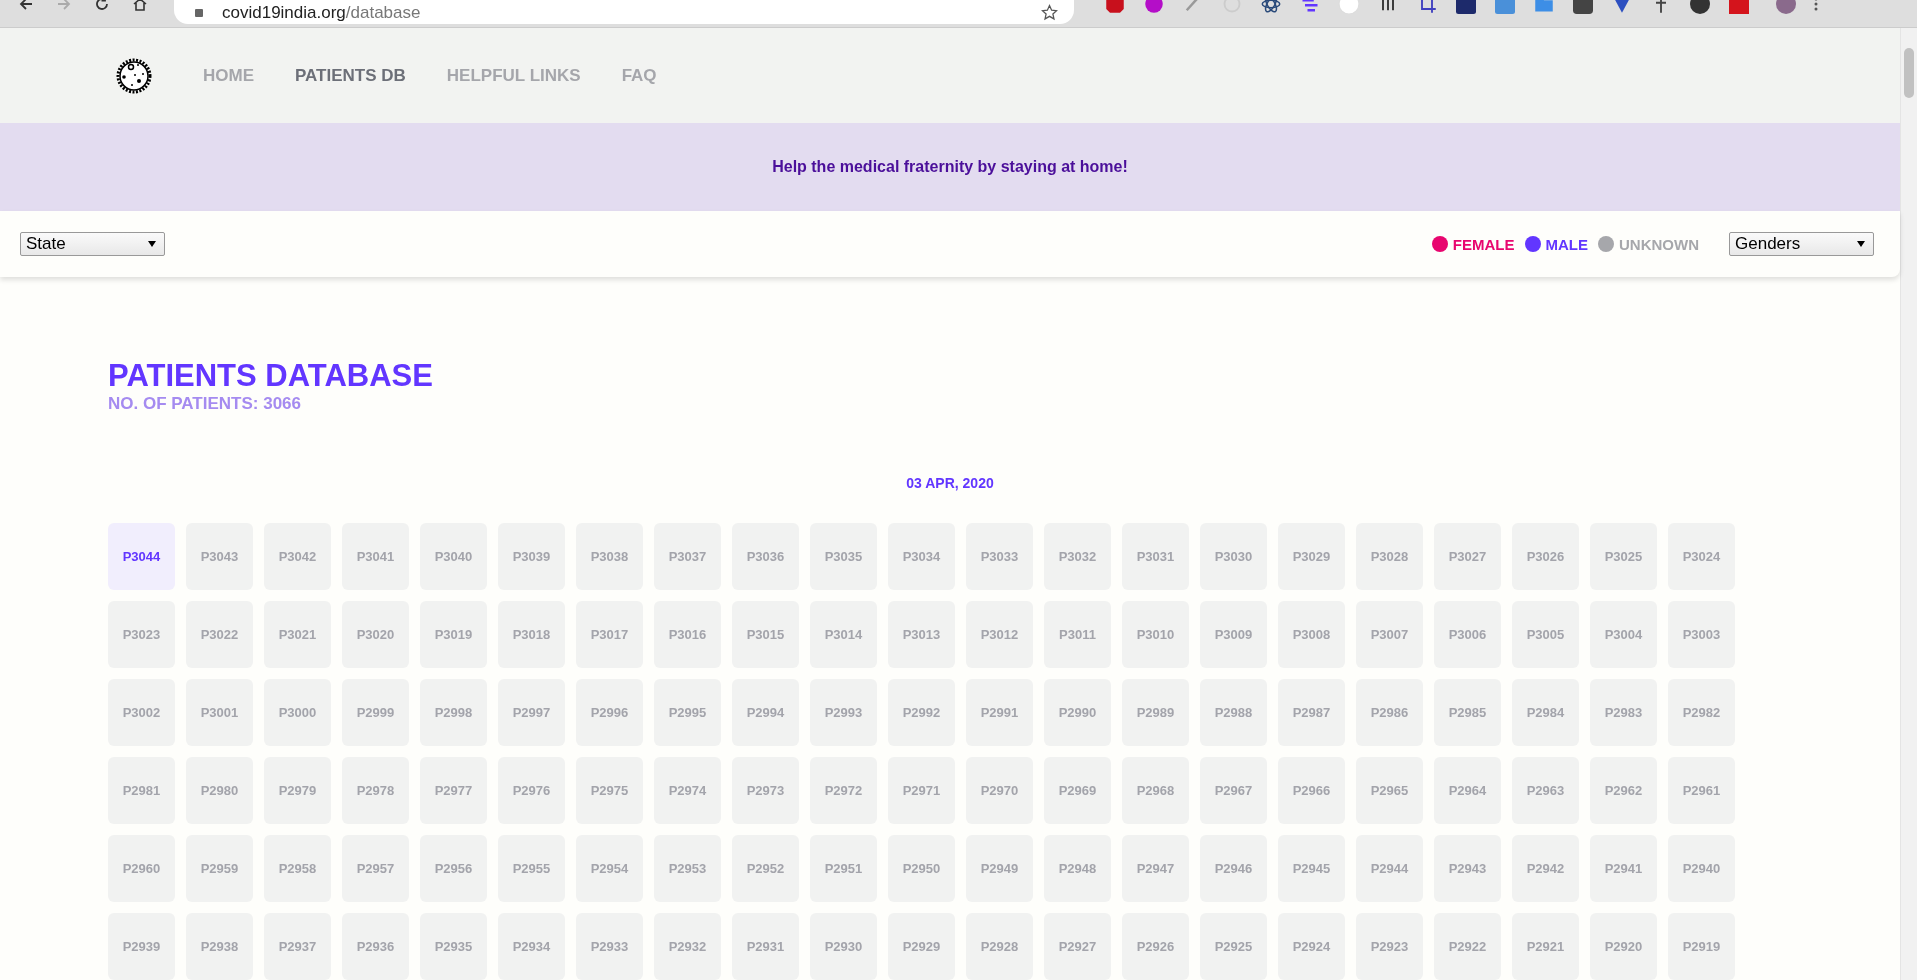 This screenshot has height=980, width=1917. Describe the element at coordinates (1545, 635) in the screenshot. I see `patient-tile: P3005` at that location.